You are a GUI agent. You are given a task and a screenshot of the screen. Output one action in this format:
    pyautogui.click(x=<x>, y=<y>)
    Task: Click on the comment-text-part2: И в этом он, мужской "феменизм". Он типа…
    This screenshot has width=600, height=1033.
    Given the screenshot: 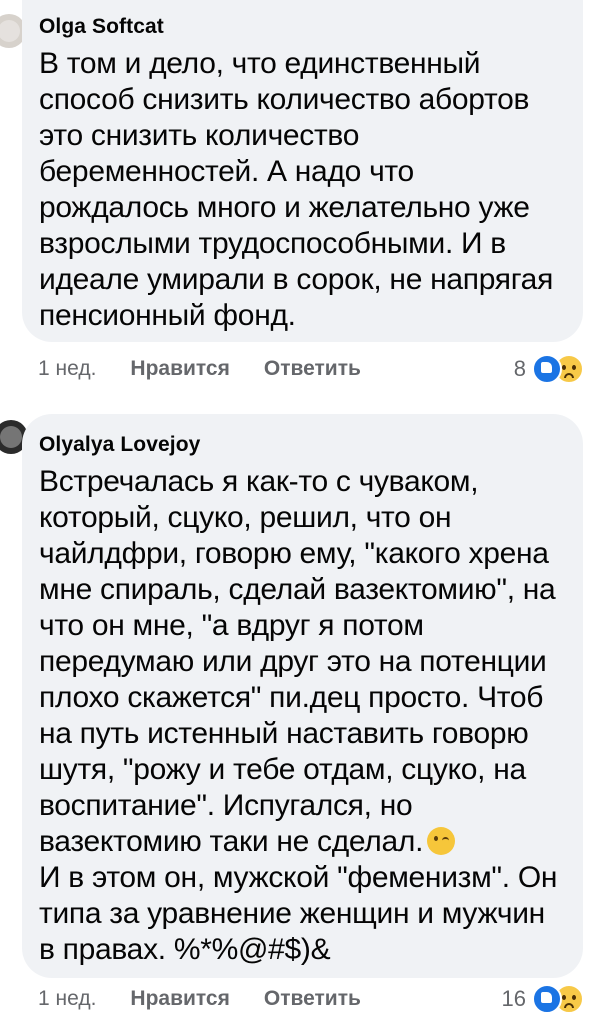 What is the action you would take?
    pyautogui.click(x=298, y=913)
    